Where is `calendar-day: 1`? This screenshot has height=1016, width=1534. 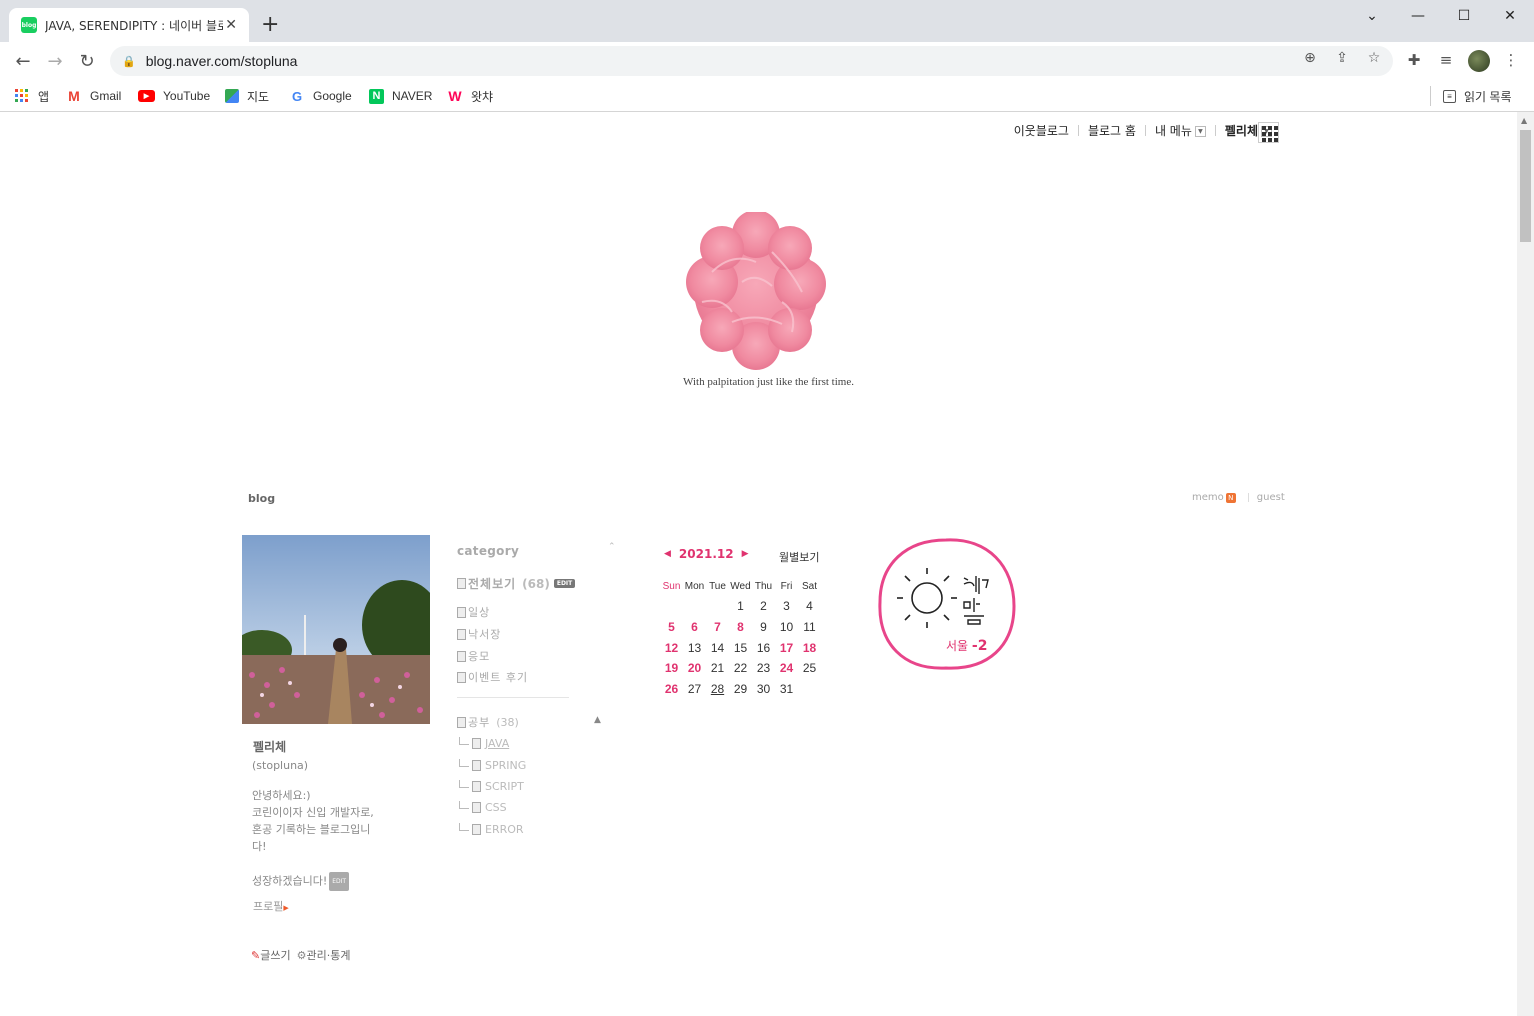 calendar-day: 1 is located at coordinates (740, 606).